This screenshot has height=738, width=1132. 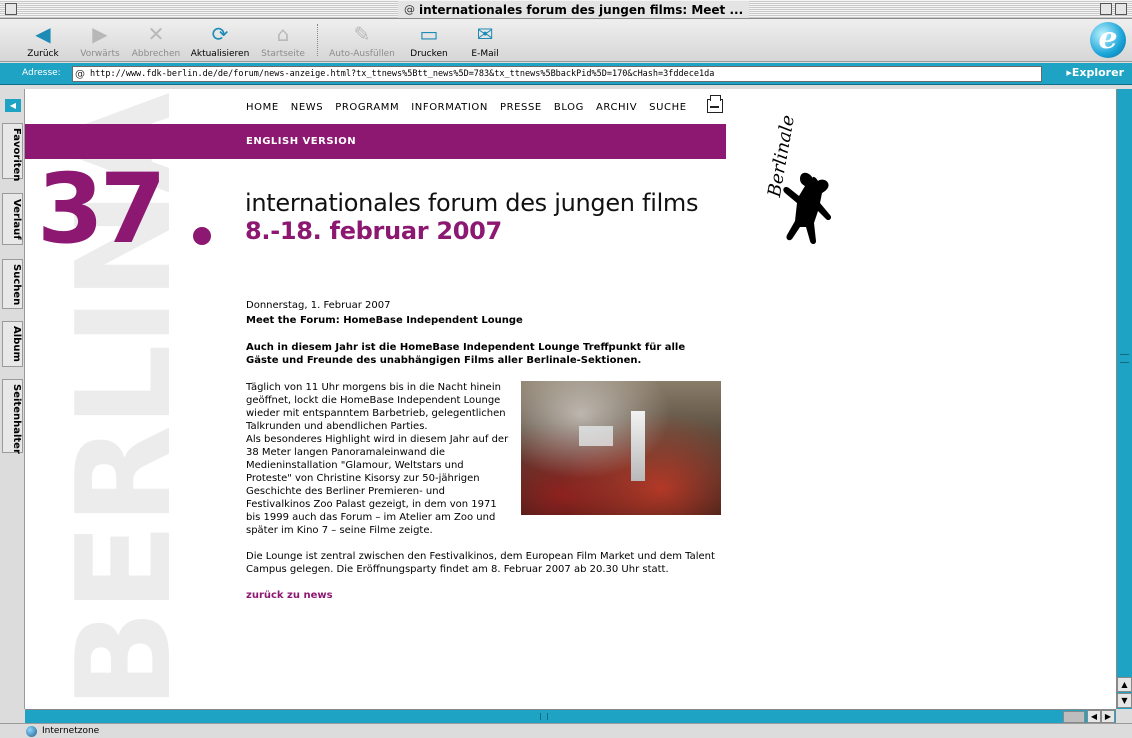 What do you see at coordinates (1108, 40) in the screenshot?
I see `internet-explorer-logo: e` at bounding box center [1108, 40].